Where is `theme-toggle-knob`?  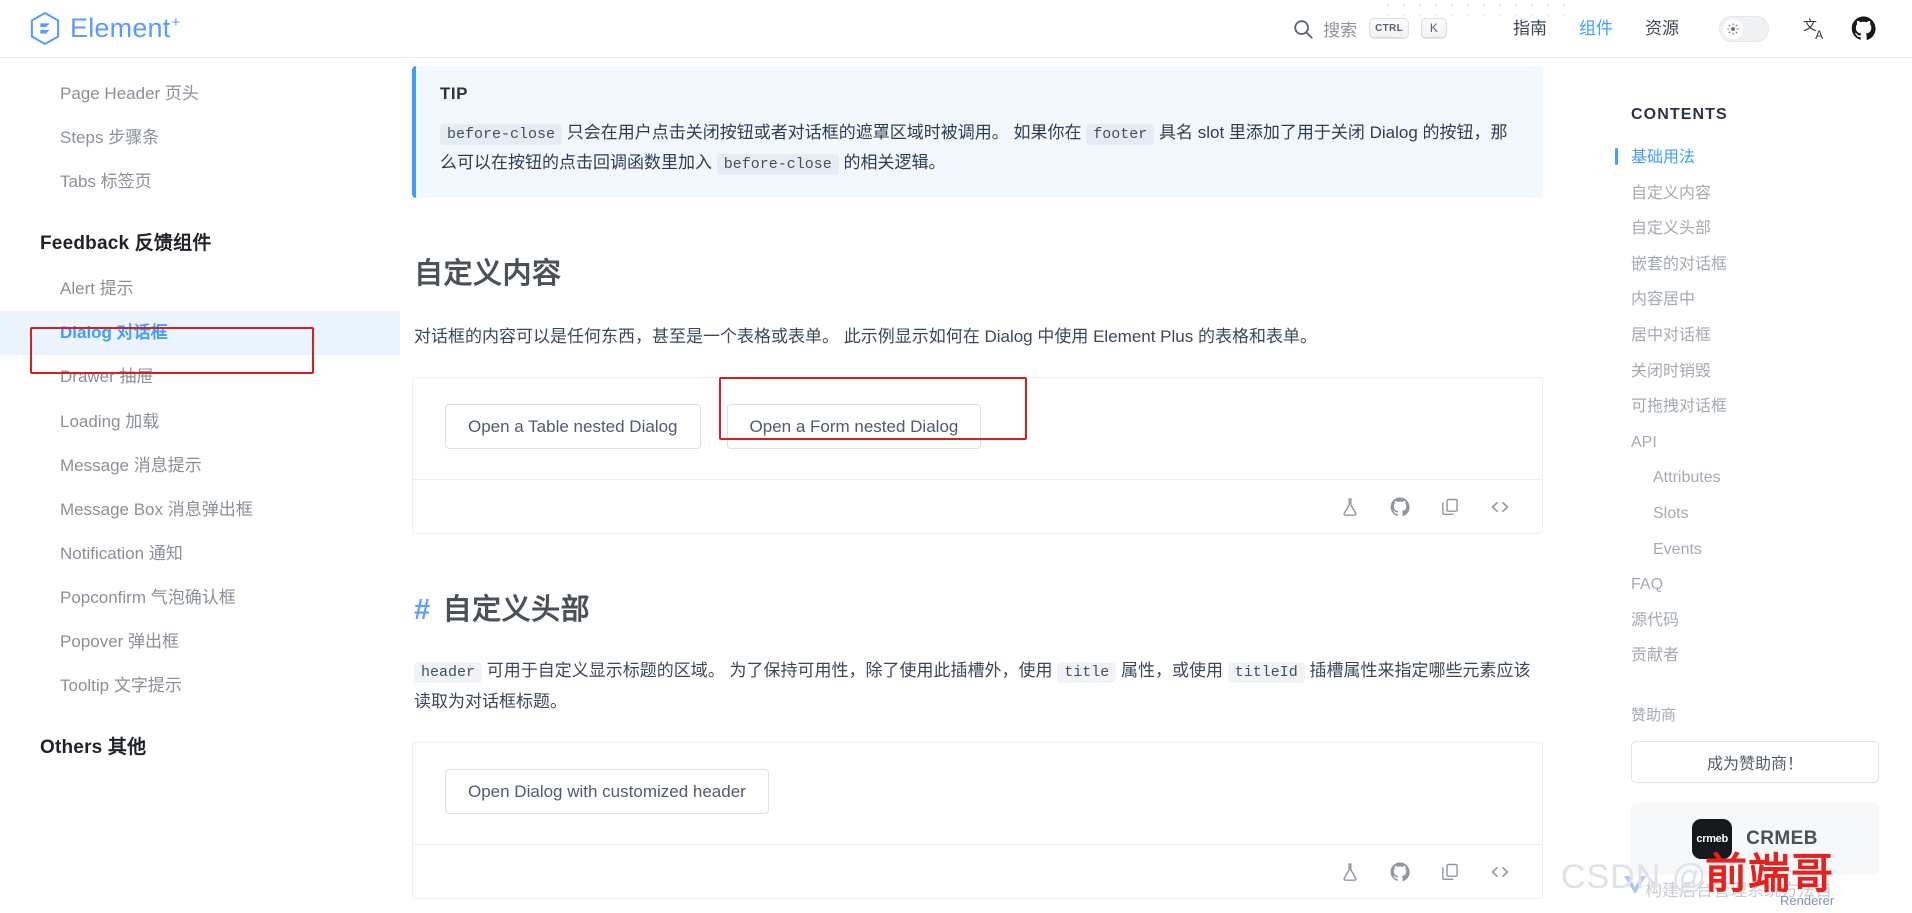
theme-toggle-knob is located at coordinates (1733, 28).